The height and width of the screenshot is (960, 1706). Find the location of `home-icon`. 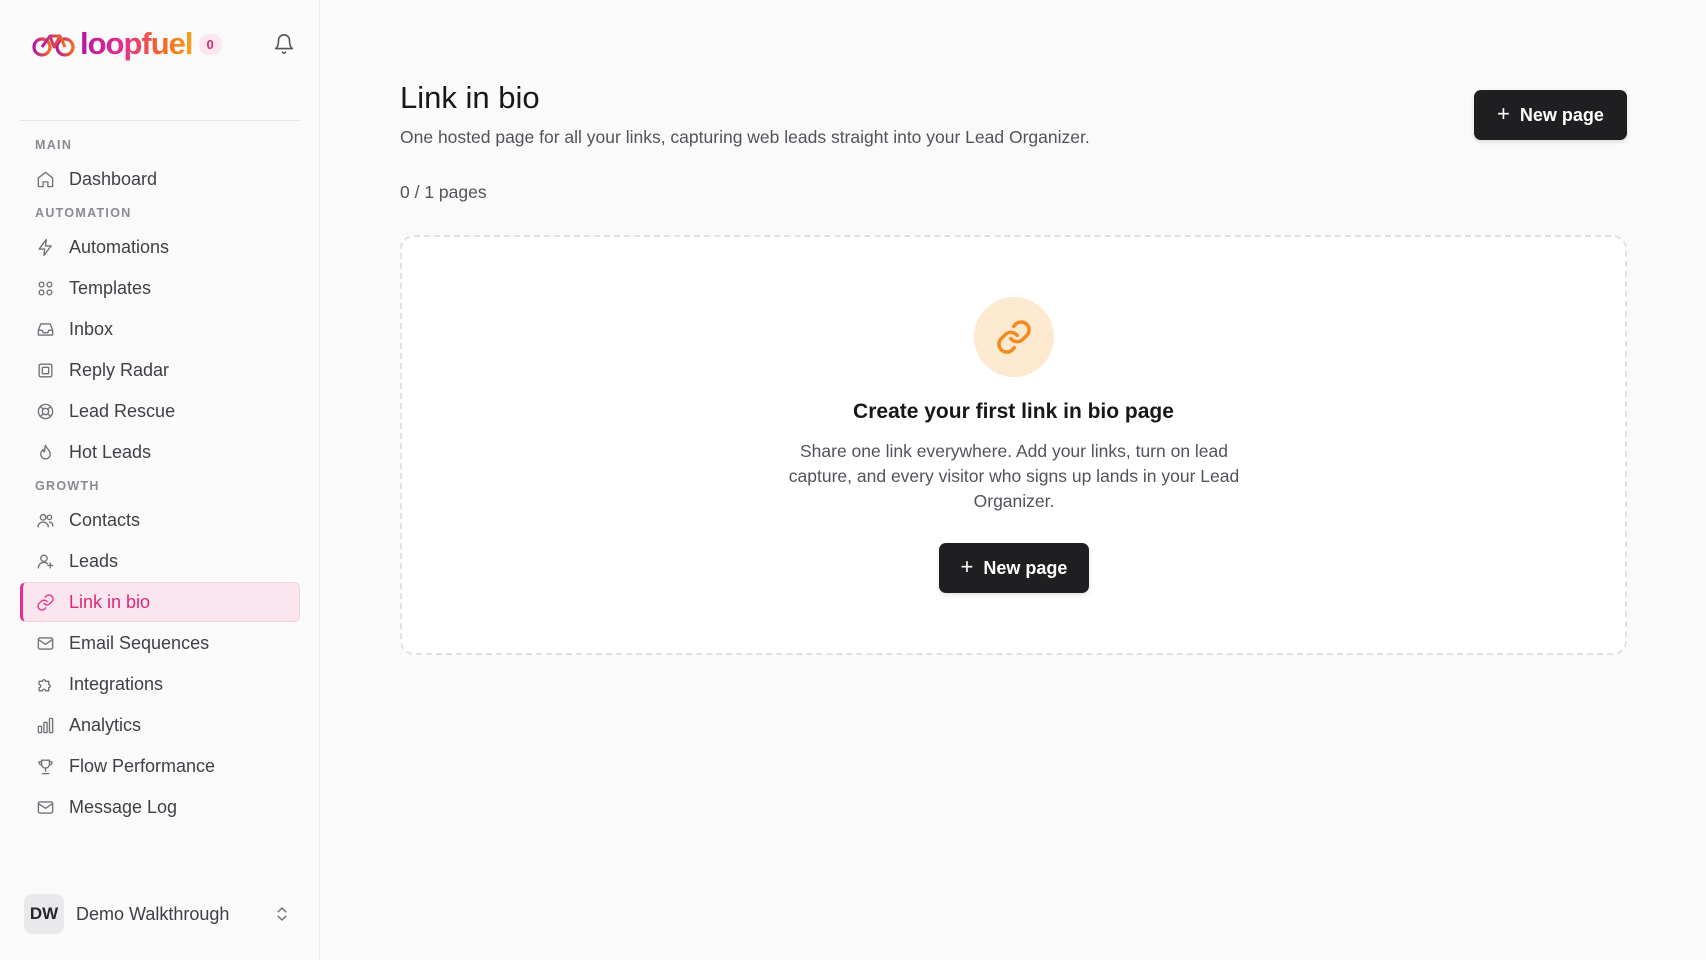

home-icon is located at coordinates (45, 179).